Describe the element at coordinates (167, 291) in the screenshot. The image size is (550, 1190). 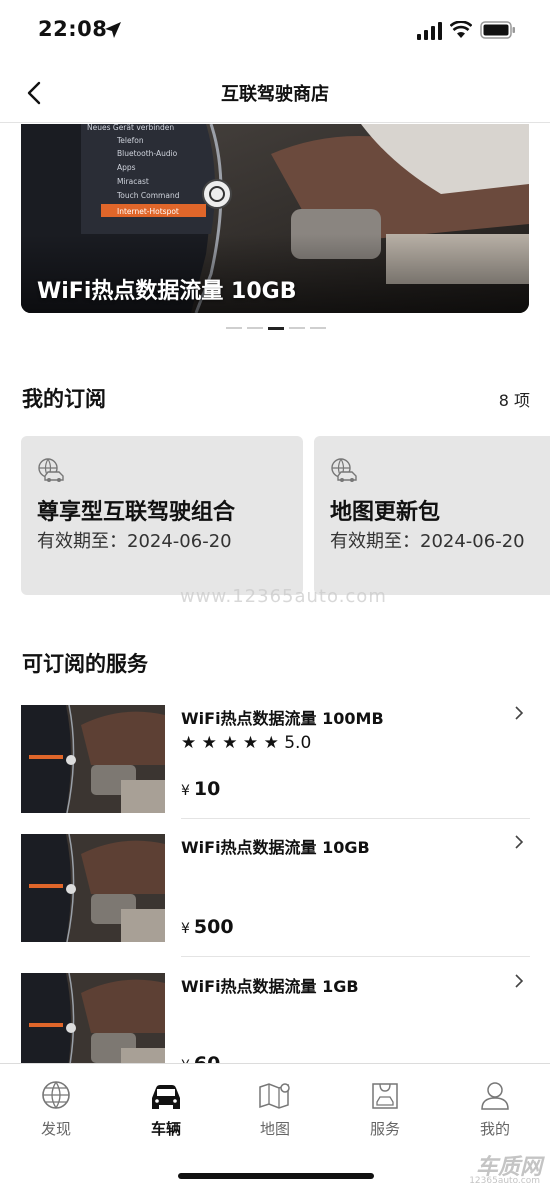
I see `banner-title: WiFi热点数据流量 10GB` at that location.